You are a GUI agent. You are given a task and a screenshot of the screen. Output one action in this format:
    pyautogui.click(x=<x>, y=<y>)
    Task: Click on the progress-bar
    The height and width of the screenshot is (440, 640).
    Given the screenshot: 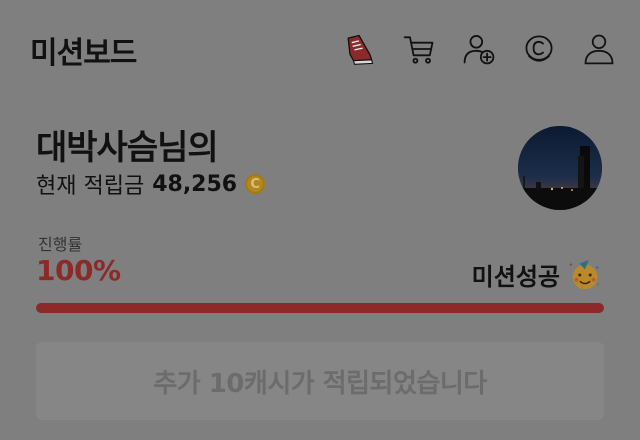 What is the action you would take?
    pyautogui.click(x=320, y=308)
    